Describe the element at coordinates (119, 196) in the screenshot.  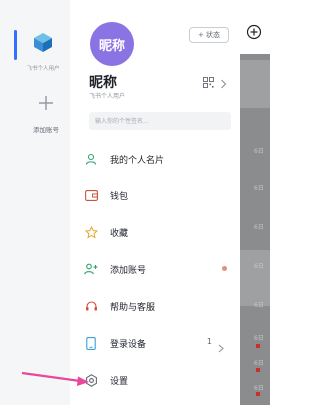
I see `menu-label: 钱包` at that location.